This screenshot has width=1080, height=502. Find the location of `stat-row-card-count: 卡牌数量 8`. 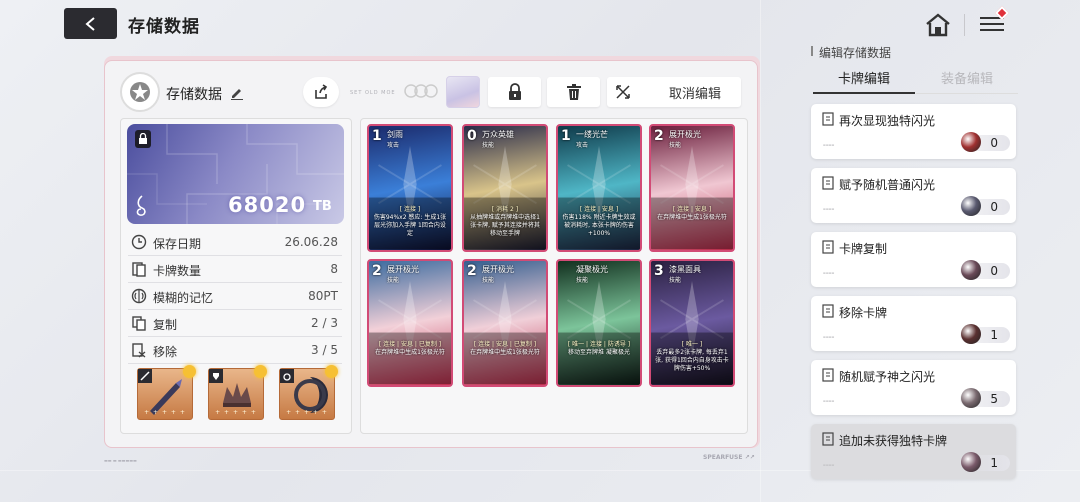

stat-row-card-count: 卡牌数量 8 is located at coordinates (235, 269).